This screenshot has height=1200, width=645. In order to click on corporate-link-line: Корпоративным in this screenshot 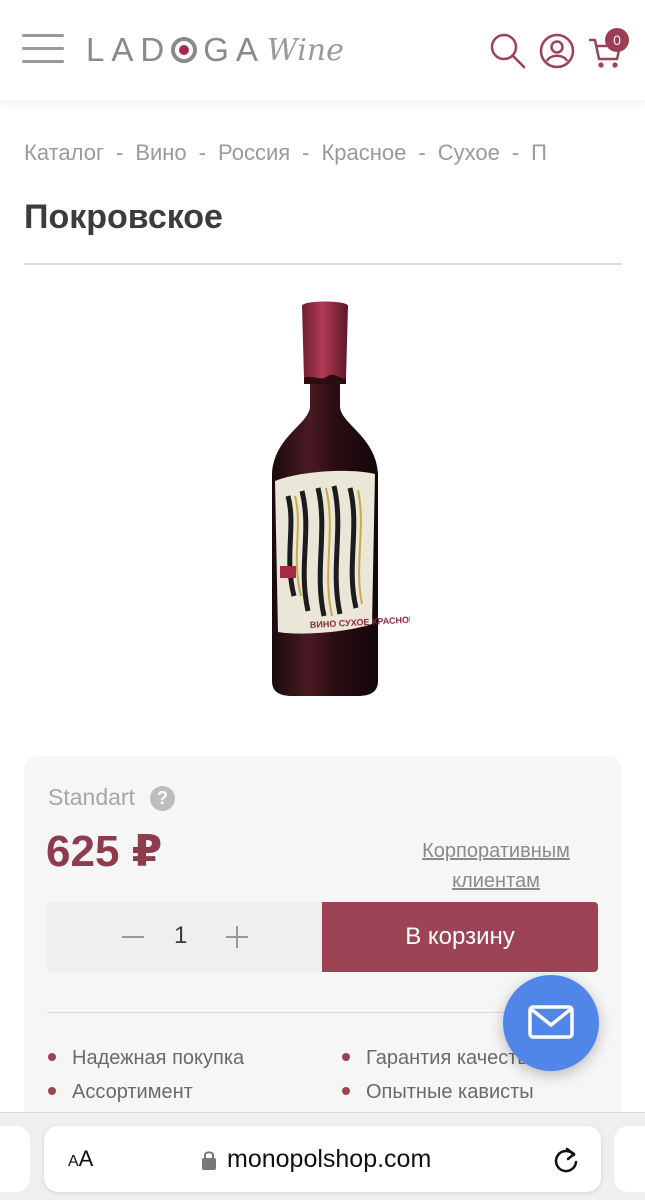, I will do `click(496, 851)`.